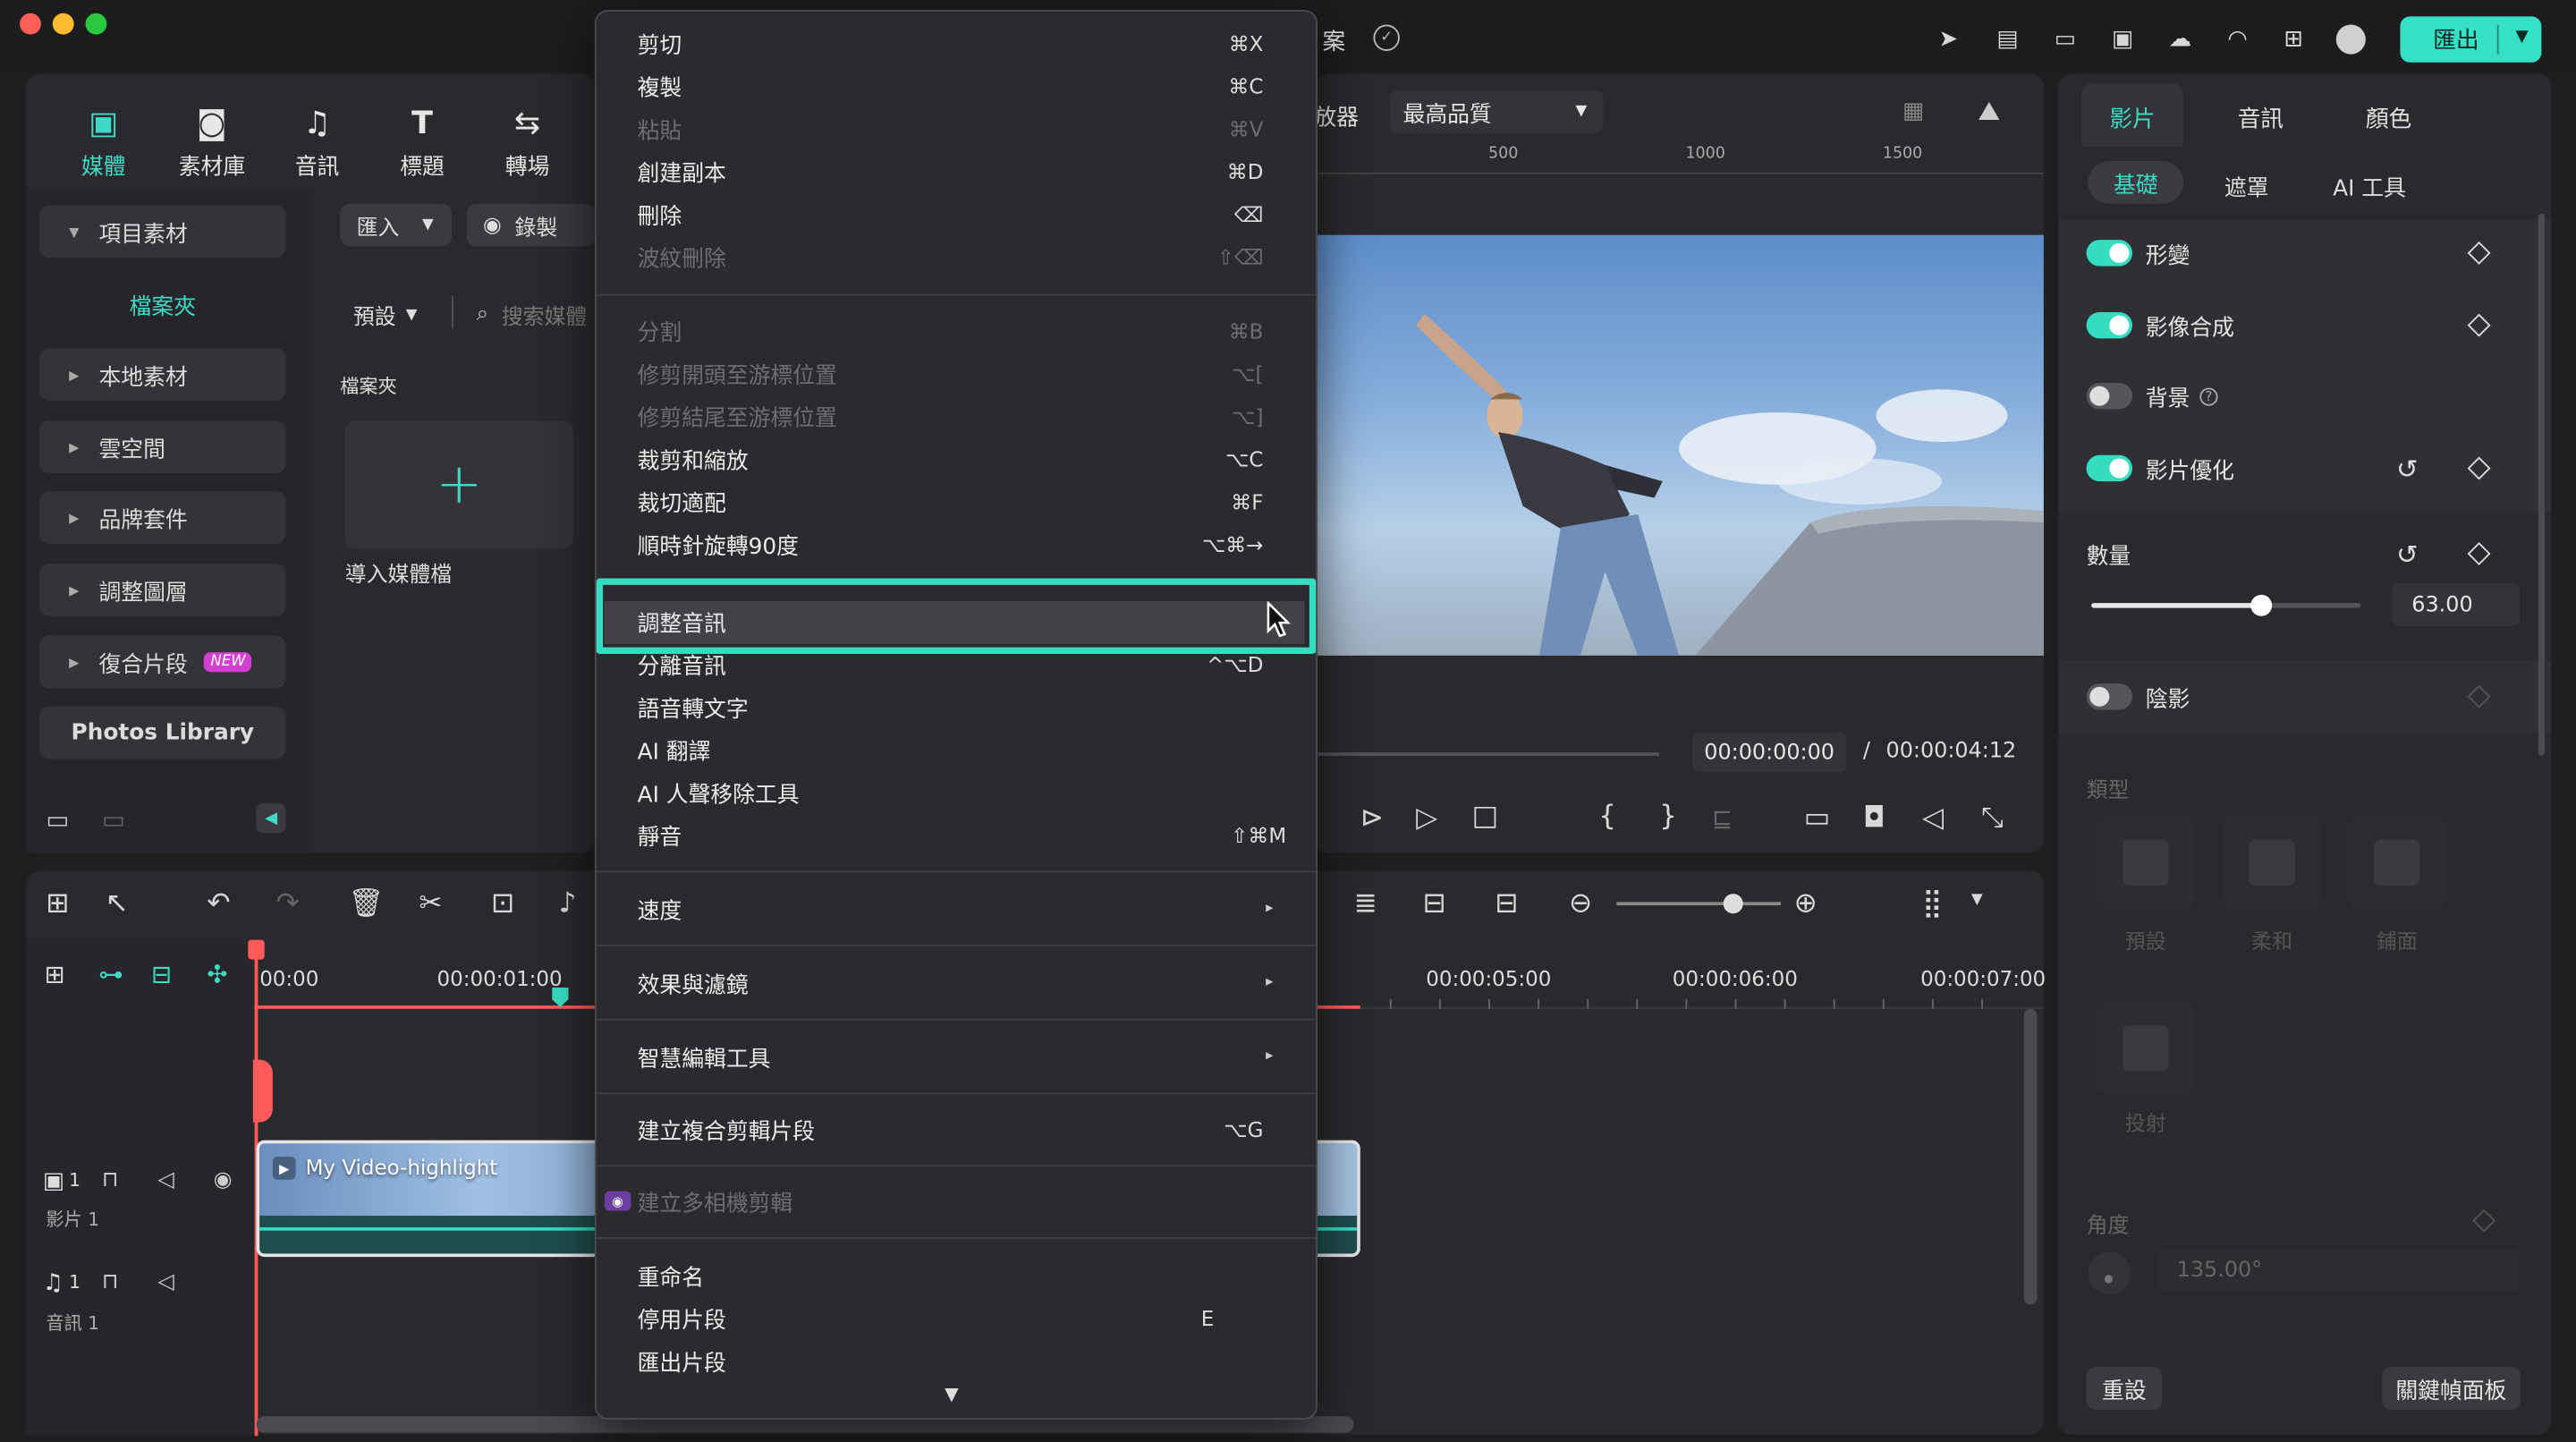 This screenshot has height=1442, width=2576. What do you see at coordinates (2300, 325) in the screenshot?
I see `compositing-row: 影像合成` at bounding box center [2300, 325].